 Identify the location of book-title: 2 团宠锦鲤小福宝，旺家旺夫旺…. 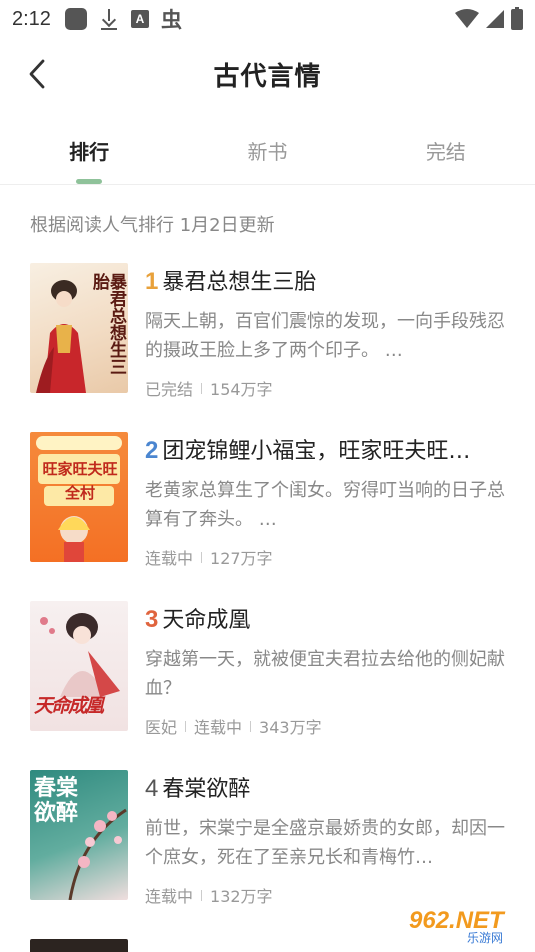
(325, 451).